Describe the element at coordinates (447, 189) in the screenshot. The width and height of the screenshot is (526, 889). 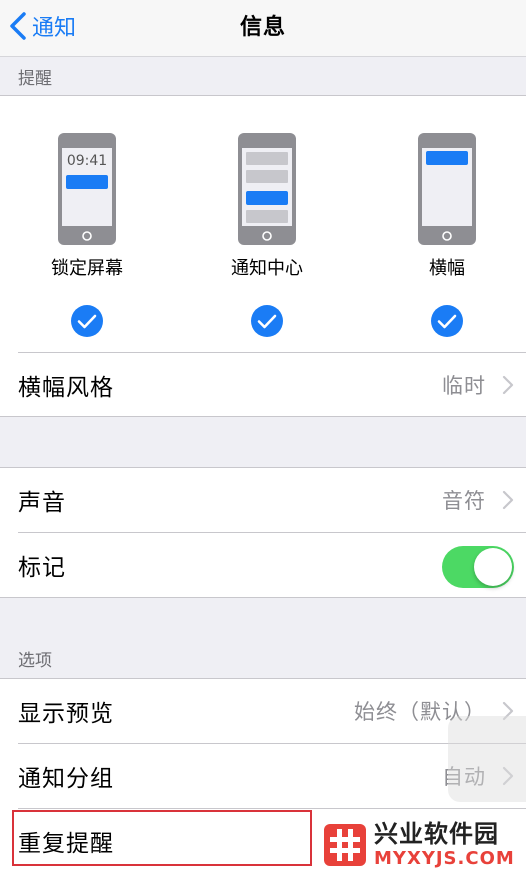
I see `banners-phone-icon` at that location.